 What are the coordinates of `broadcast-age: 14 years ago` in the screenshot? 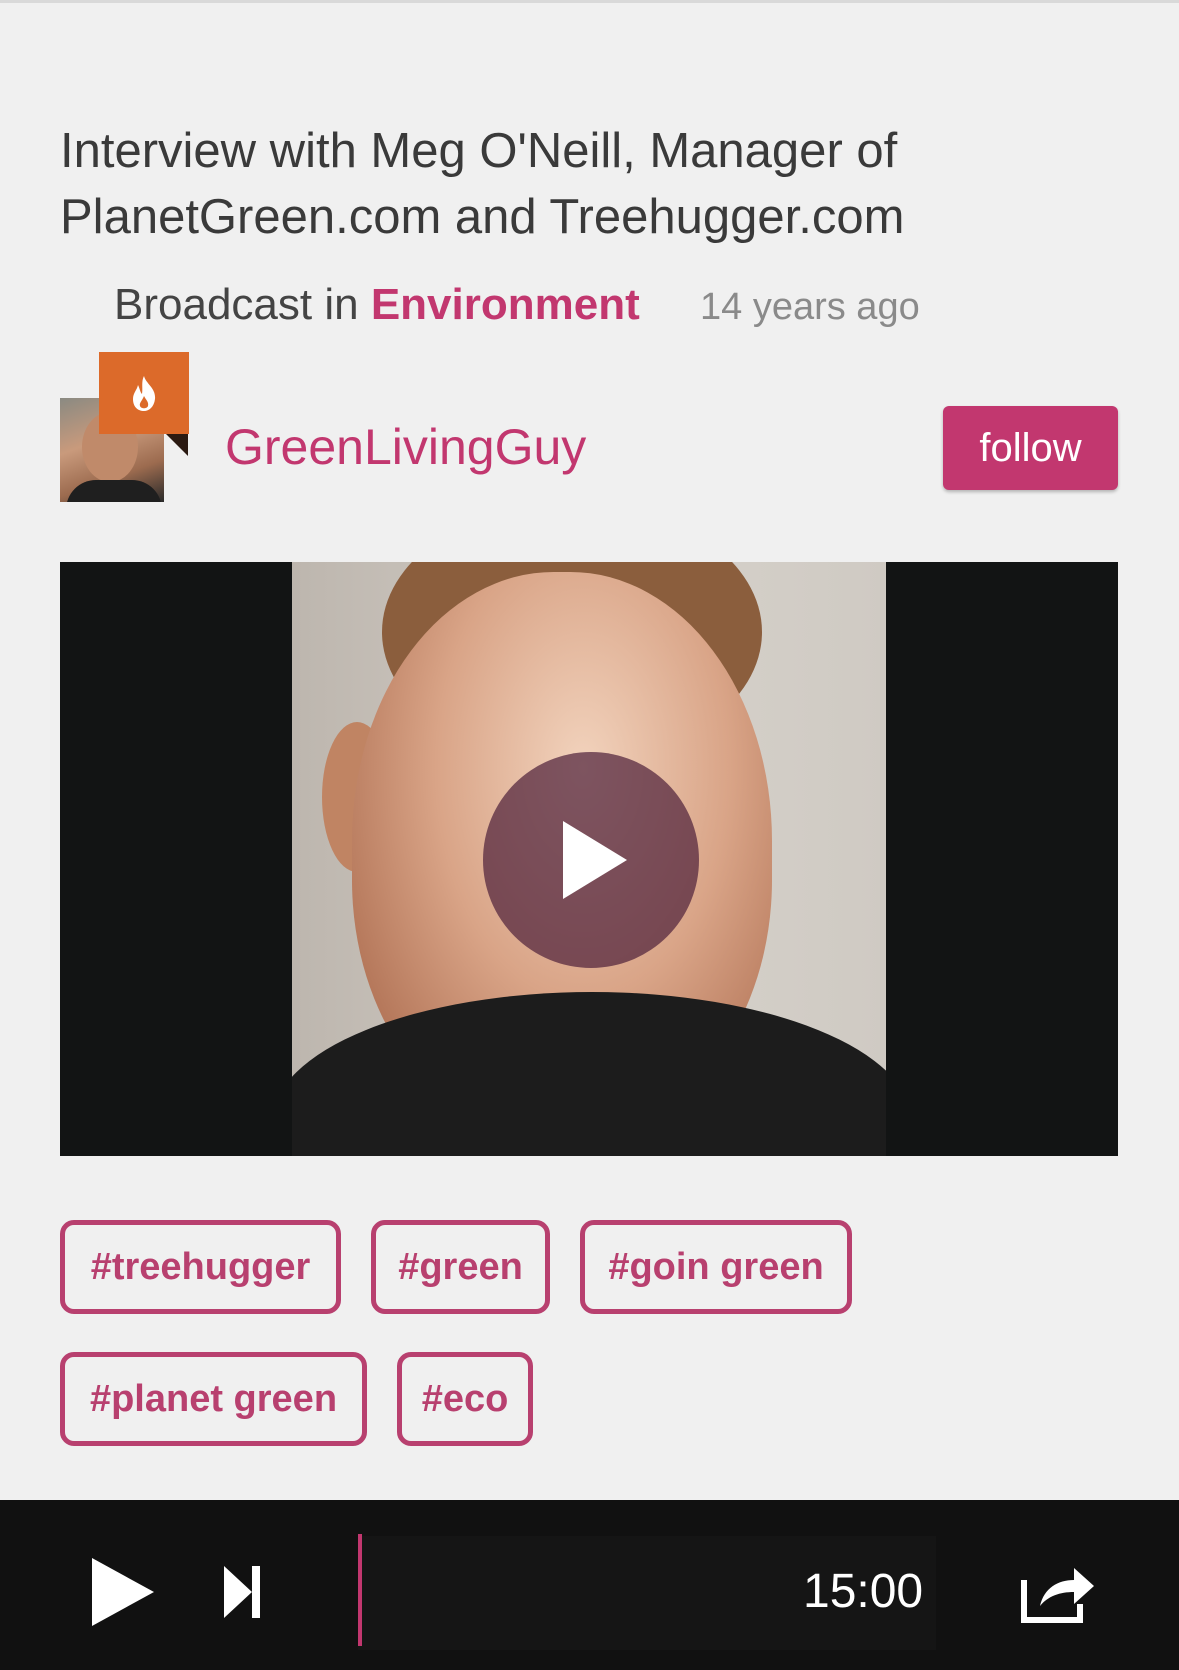 It's located at (810, 307).